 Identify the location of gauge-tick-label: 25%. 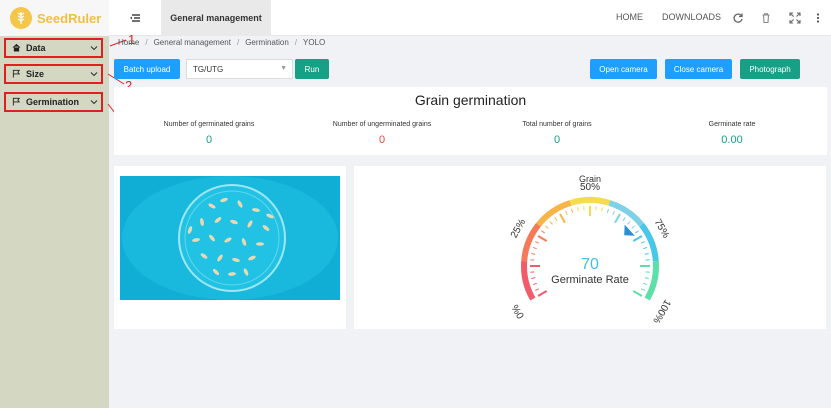
(519, 228).